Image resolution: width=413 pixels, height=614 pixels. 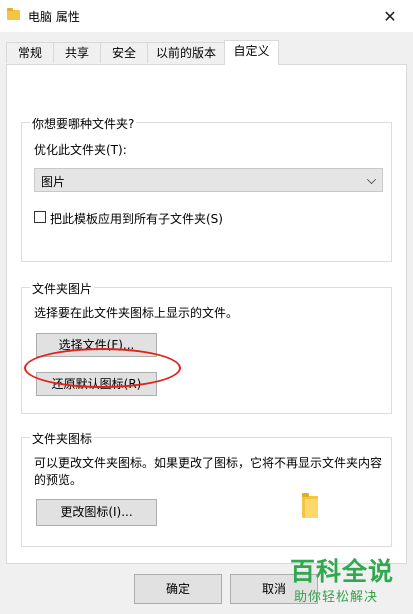 What do you see at coordinates (102, 368) in the screenshot?
I see `red-highlight-ellipse` at bounding box center [102, 368].